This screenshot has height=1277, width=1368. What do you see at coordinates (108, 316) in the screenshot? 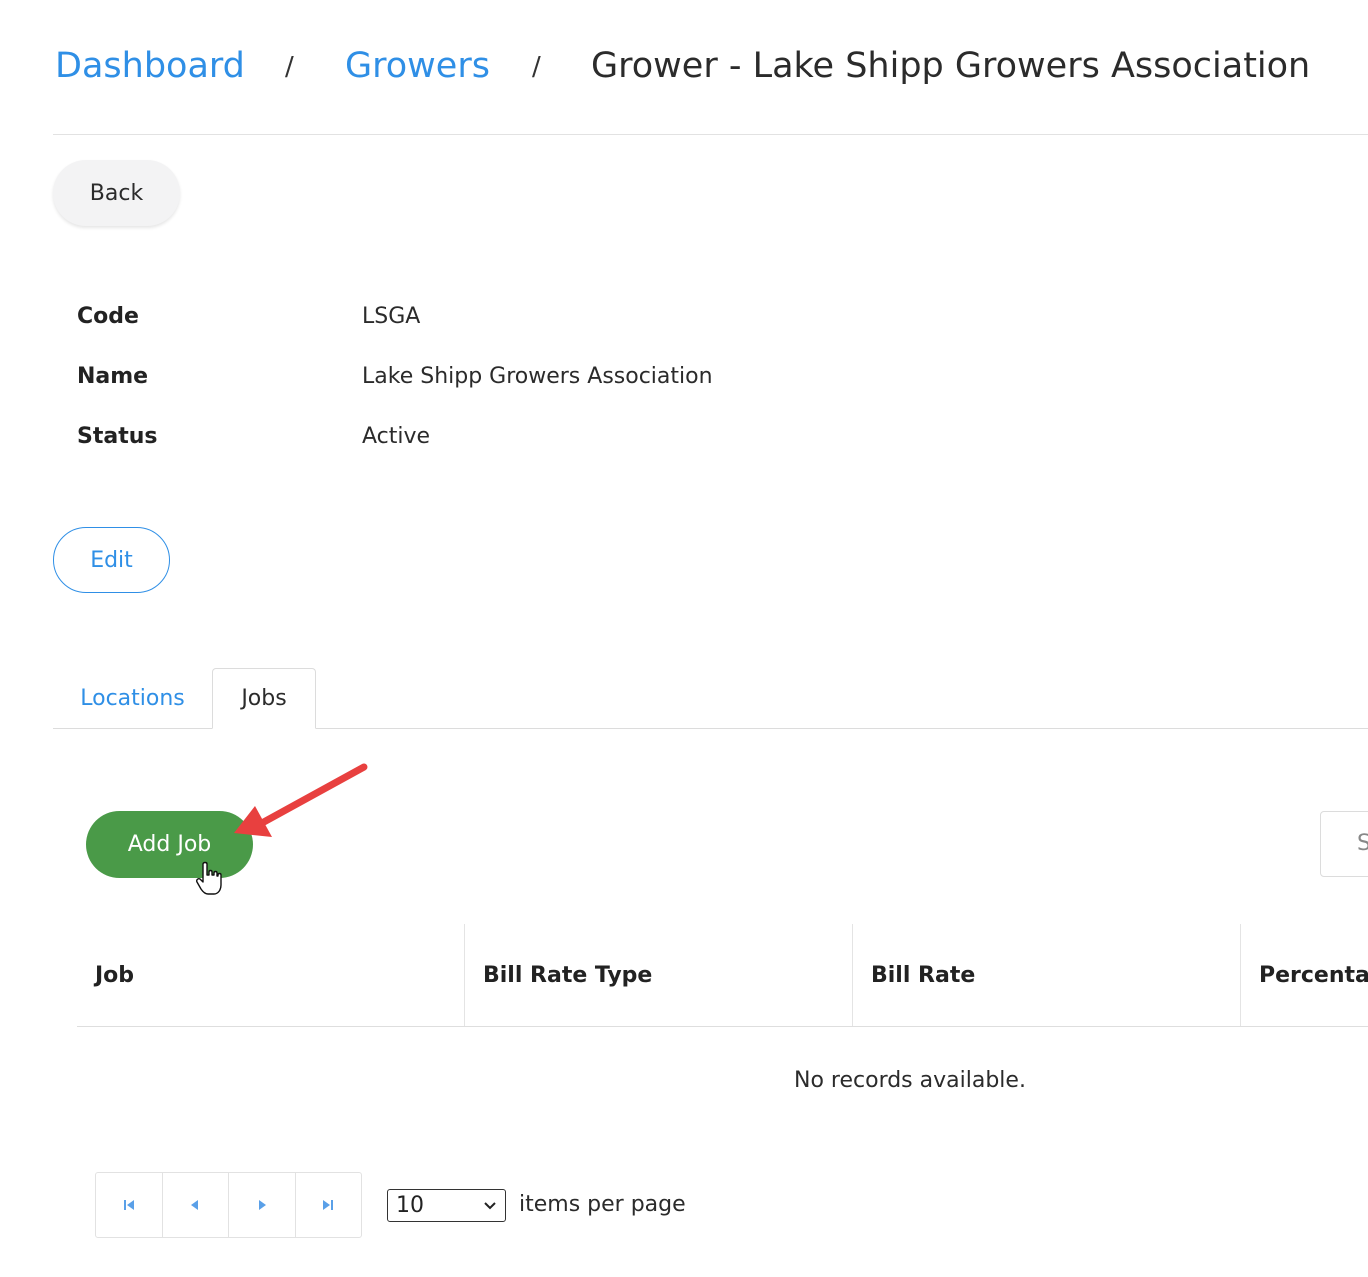
I see `code-label: Code` at bounding box center [108, 316].